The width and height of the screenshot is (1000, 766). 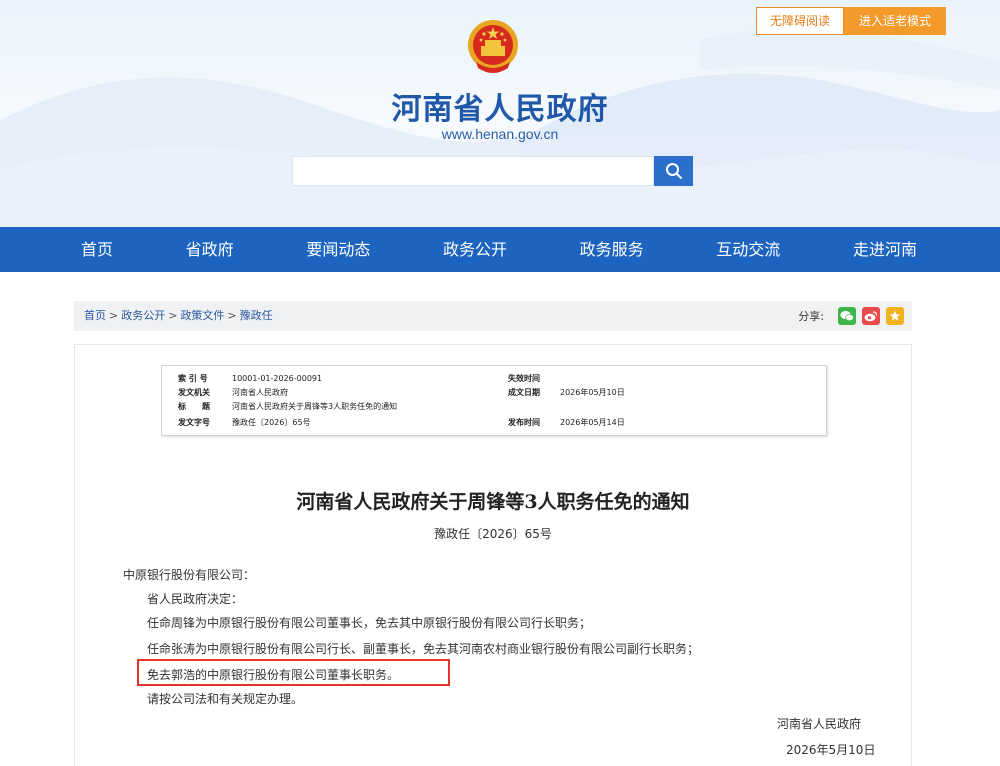 I want to click on breadcrumb: 首页 > 政务公开 > 政策文件 > 豫政任, so click(x=178, y=316).